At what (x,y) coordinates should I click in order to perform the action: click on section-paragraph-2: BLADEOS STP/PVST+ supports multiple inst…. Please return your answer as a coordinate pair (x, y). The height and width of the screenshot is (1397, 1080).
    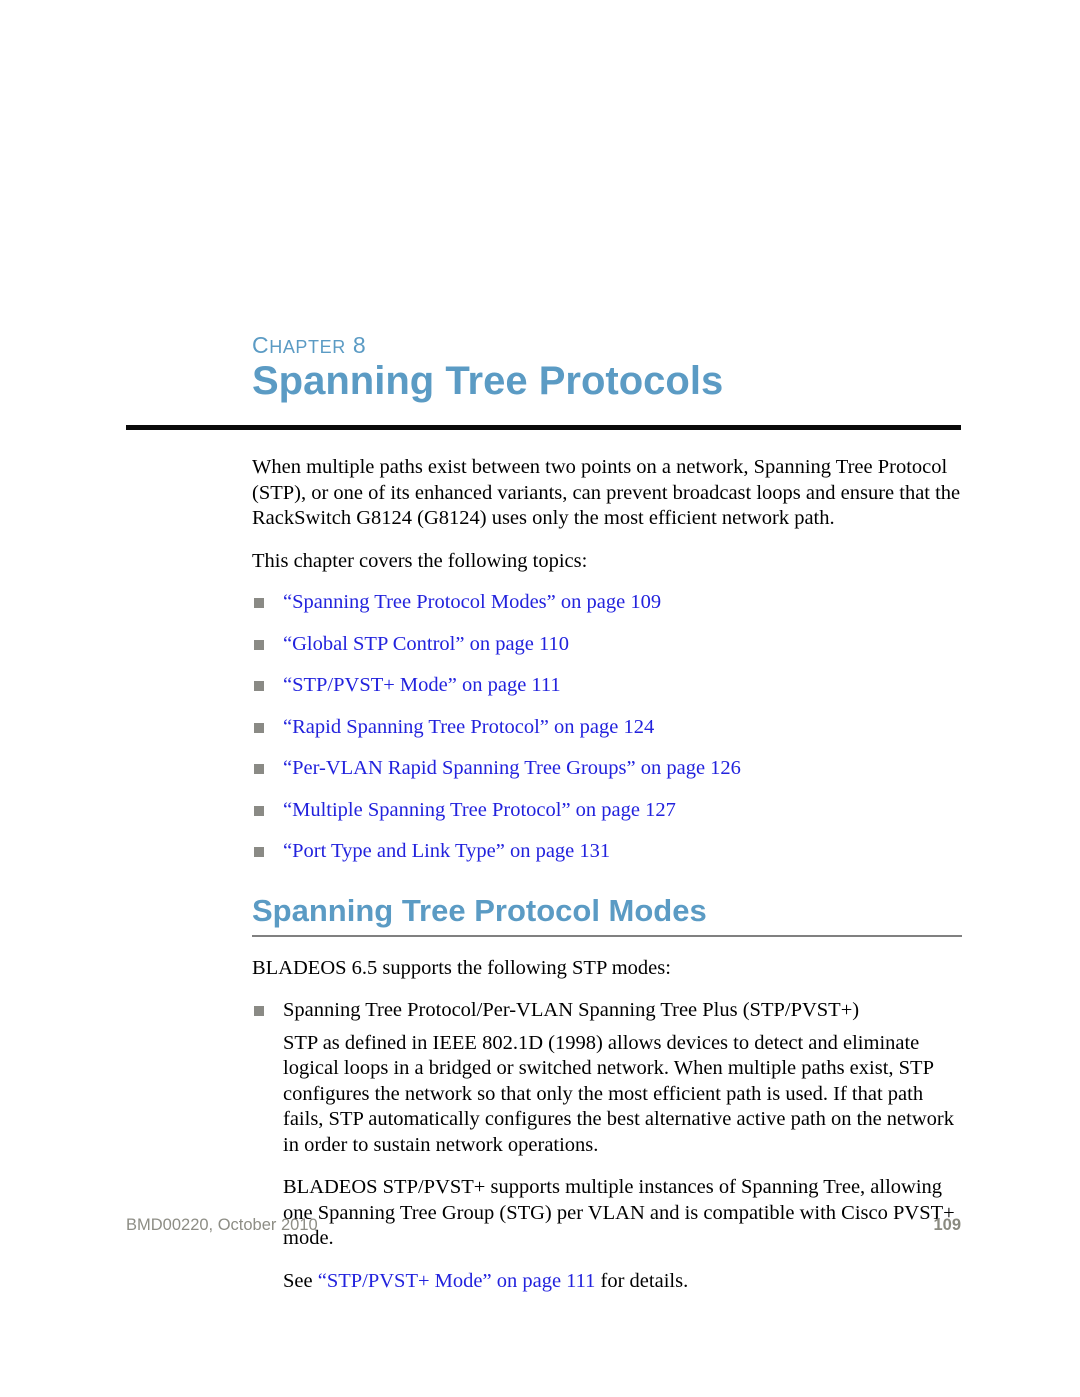
    Looking at the image, I should click on (619, 1213).